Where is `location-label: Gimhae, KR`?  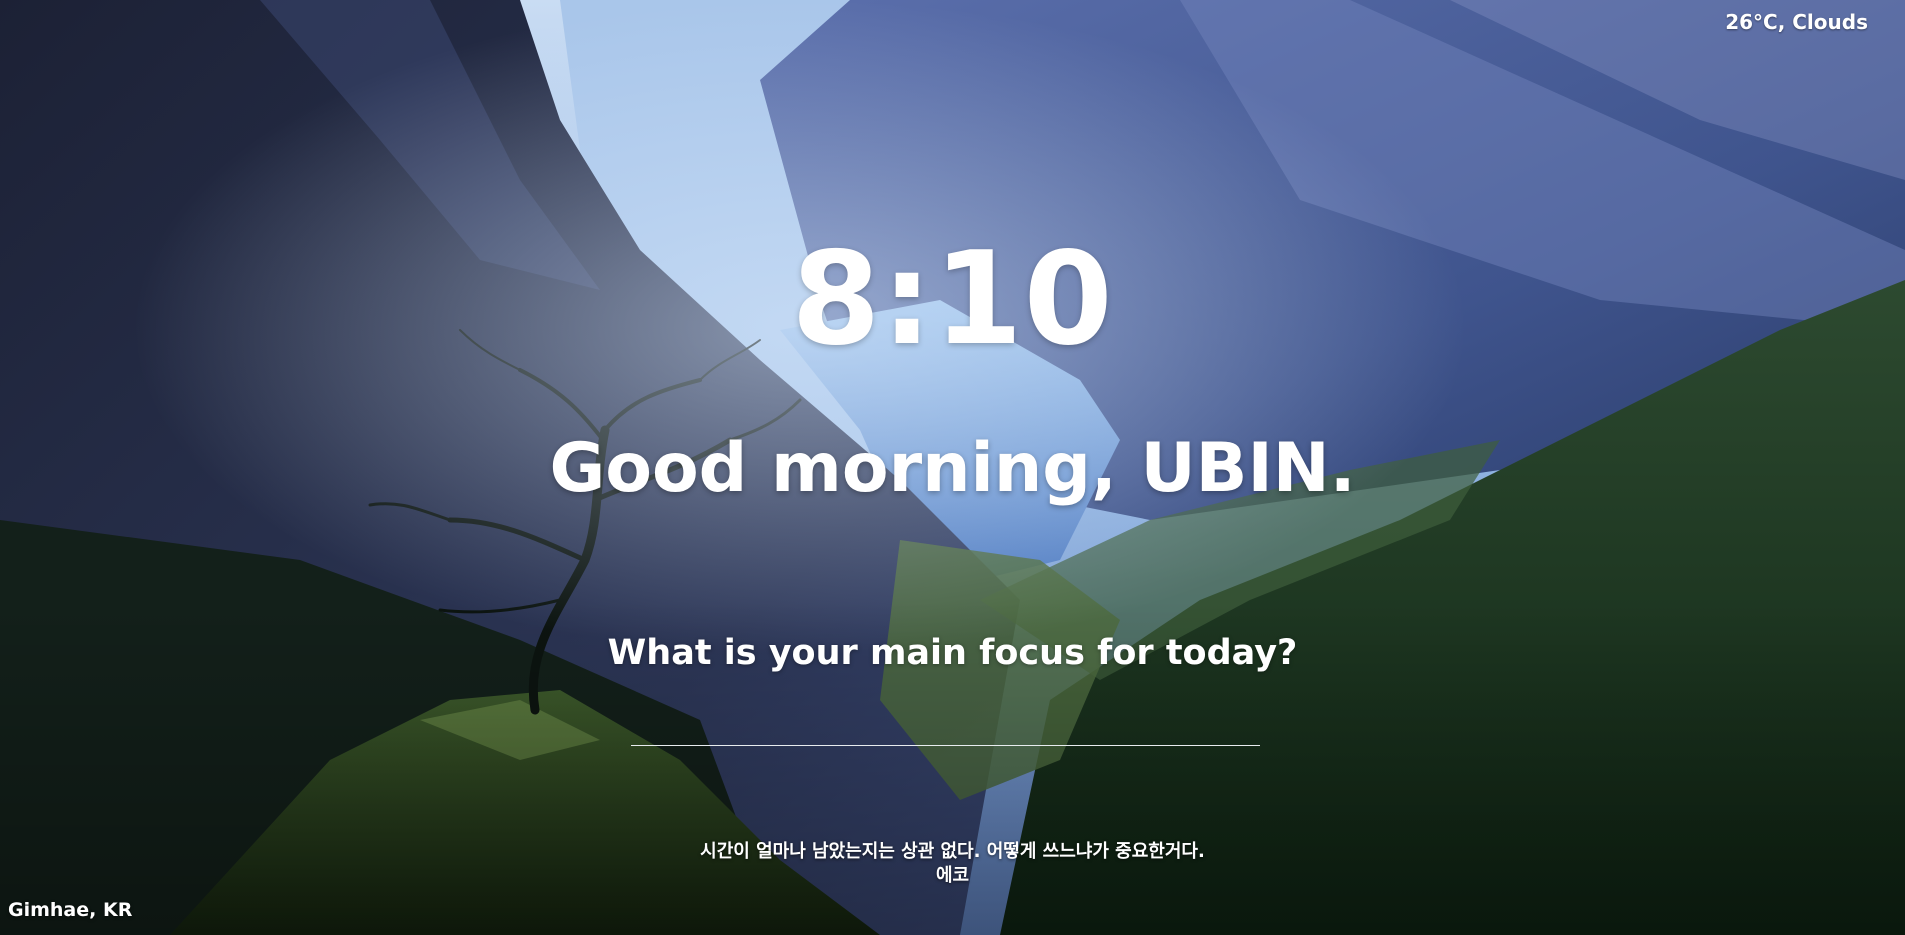
location-label: Gimhae, KR is located at coordinates (70, 910).